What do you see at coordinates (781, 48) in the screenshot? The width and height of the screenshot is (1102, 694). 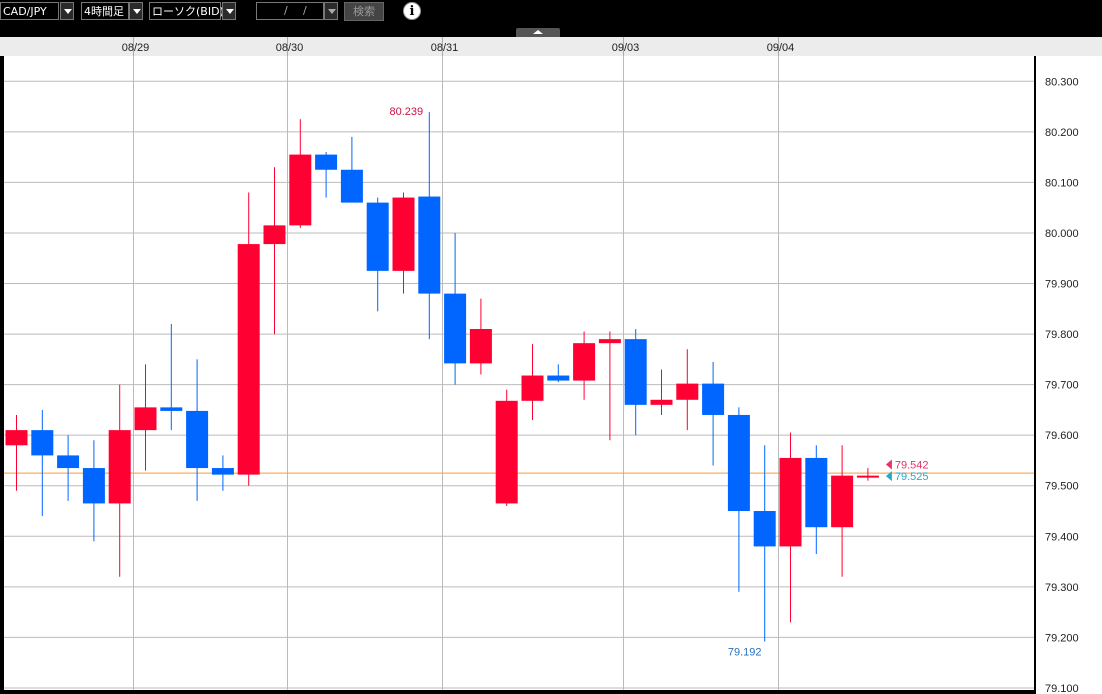 I see `x-tick-label: 09/04` at bounding box center [781, 48].